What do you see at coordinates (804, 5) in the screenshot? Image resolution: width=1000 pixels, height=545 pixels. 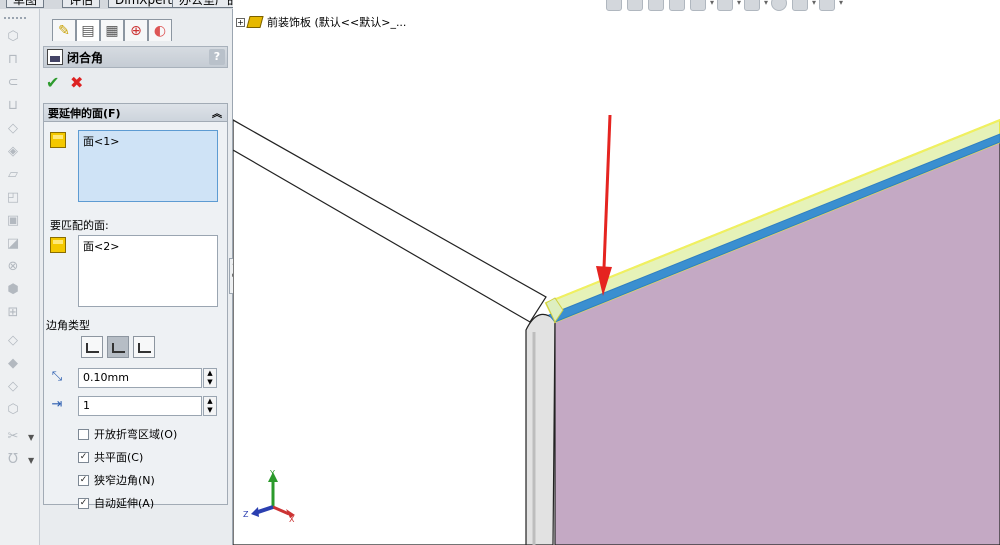 I see `apply-scene-icon` at bounding box center [804, 5].